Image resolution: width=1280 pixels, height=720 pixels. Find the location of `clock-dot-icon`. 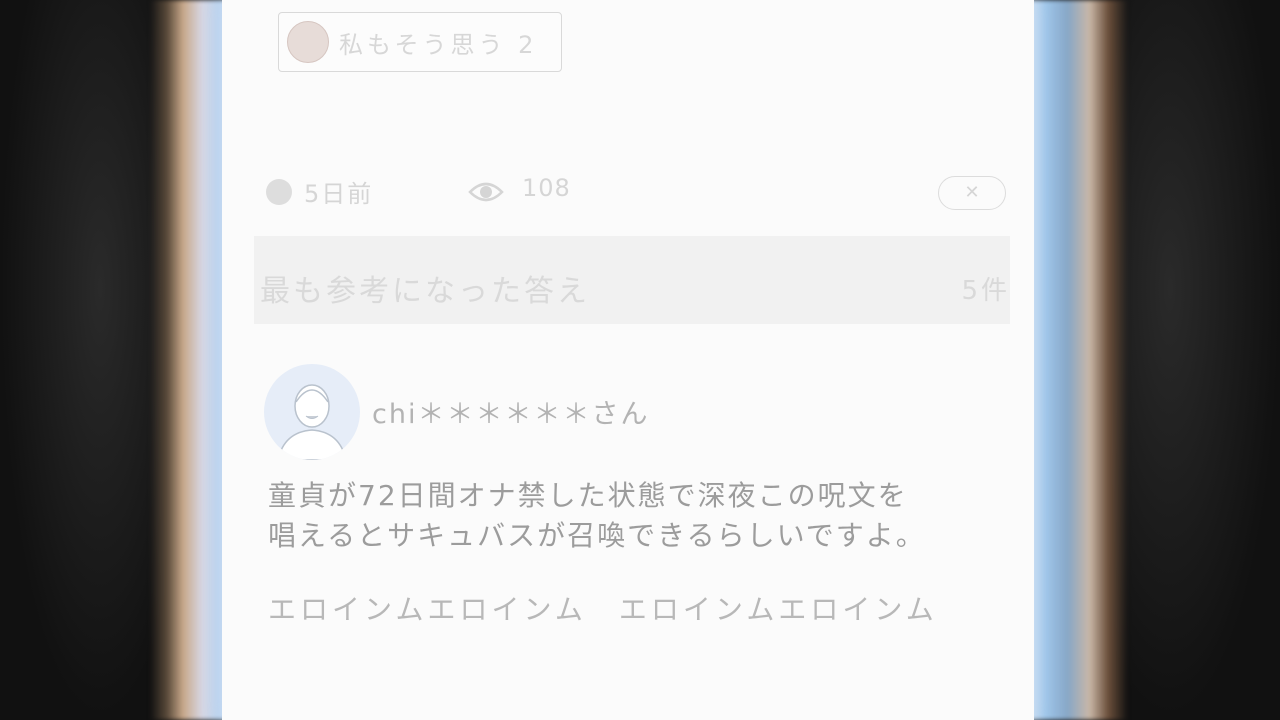

clock-dot-icon is located at coordinates (279, 192).